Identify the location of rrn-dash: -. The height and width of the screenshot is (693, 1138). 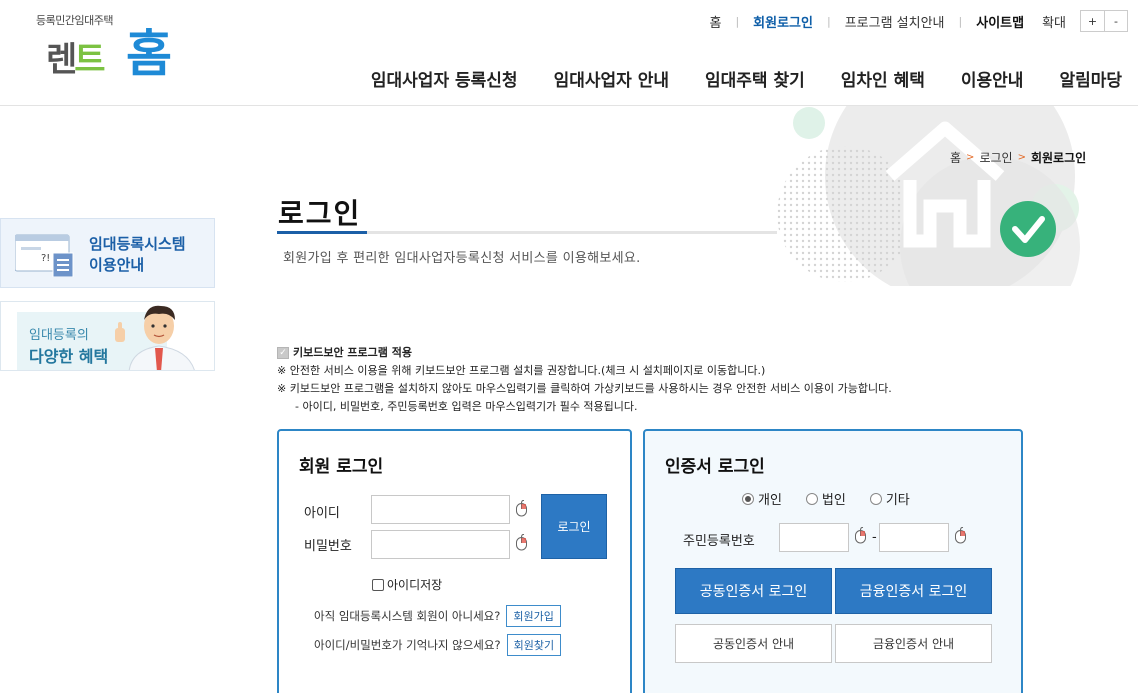
(874, 537).